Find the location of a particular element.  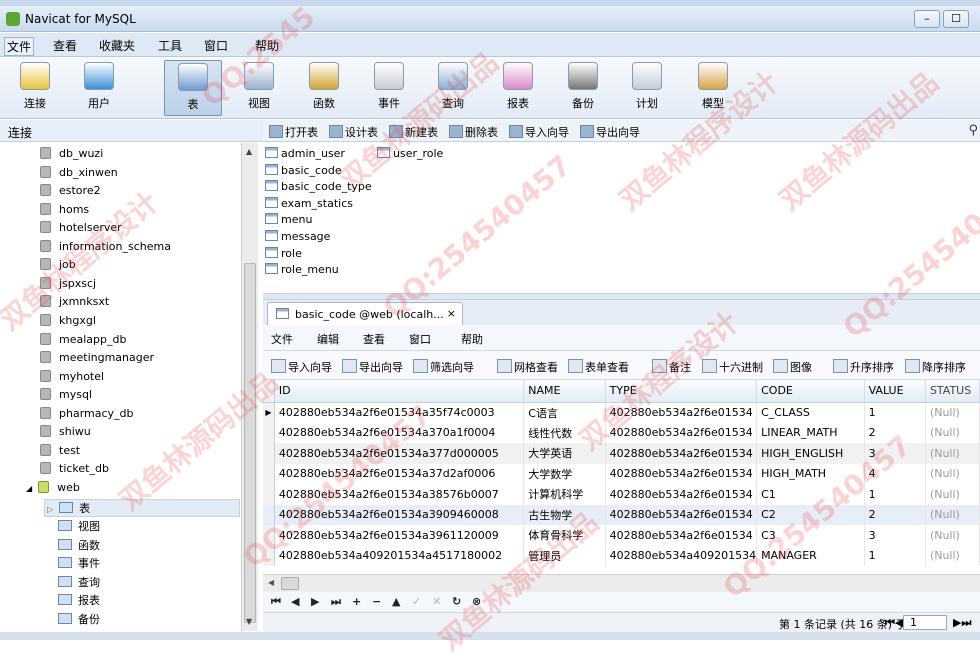

tree-scrollbar-thumb is located at coordinates (250, 443).